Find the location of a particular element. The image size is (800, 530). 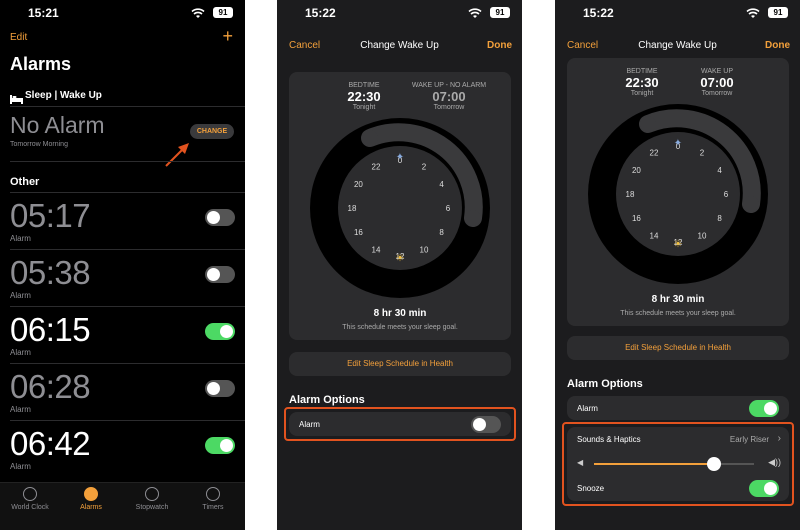

page-title: Alarms is located at coordinates (41, 64).